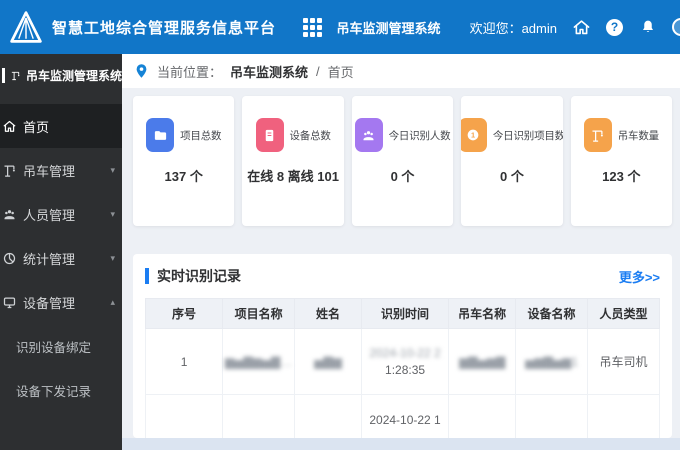 Image resolution: width=680 pixels, height=450 pixels. Describe the element at coordinates (405, 416) in the screenshot. I see `cell-time: 2024-10-22 1` at that location.